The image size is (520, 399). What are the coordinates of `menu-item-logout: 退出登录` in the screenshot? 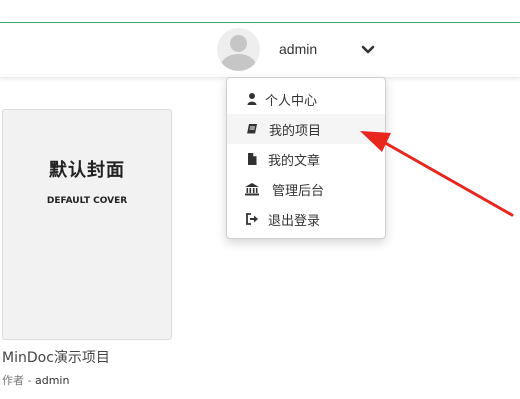 It's located at (306, 219).